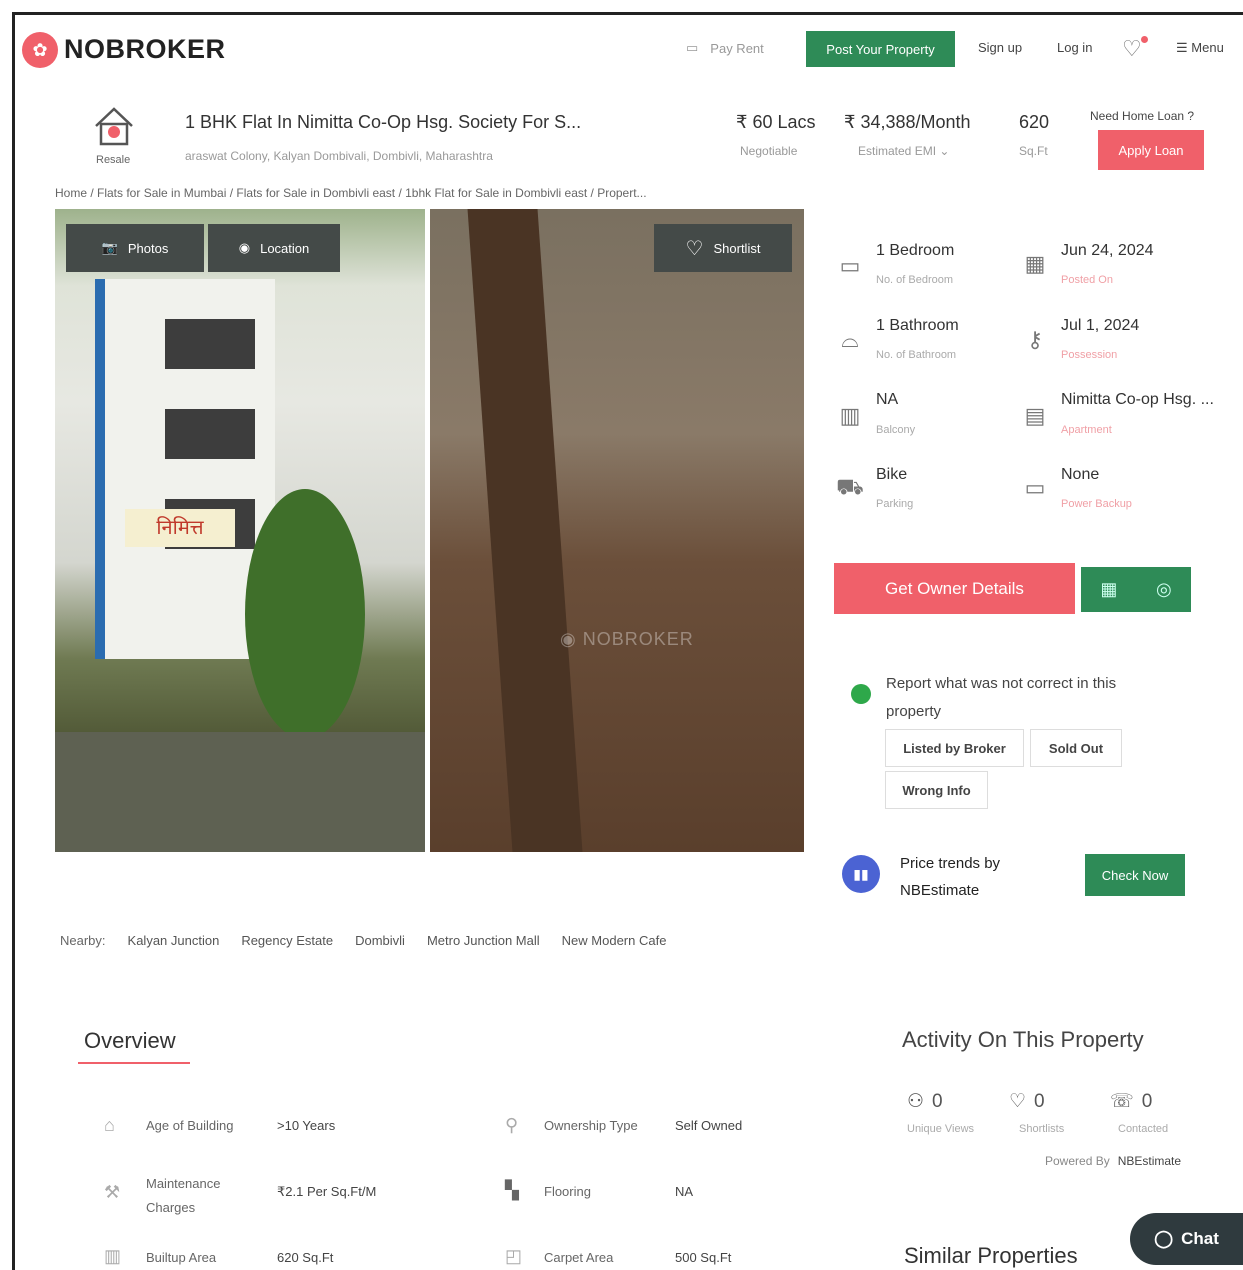 Image resolution: width=1243 pixels, height=1270 pixels. I want to click on location-button: ◉ Location, so click(274, 248).